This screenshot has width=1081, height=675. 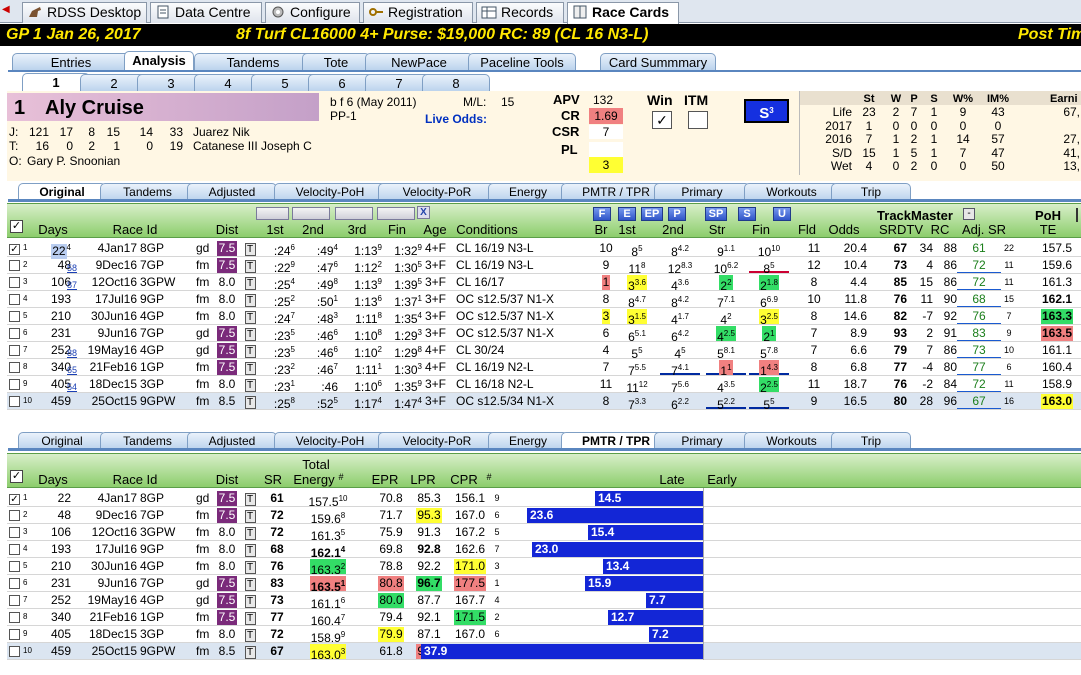 What do you see at coordinates (606, 248) in the screenshot?
I see `break-cell: 10` at bounding box center [606, 248].